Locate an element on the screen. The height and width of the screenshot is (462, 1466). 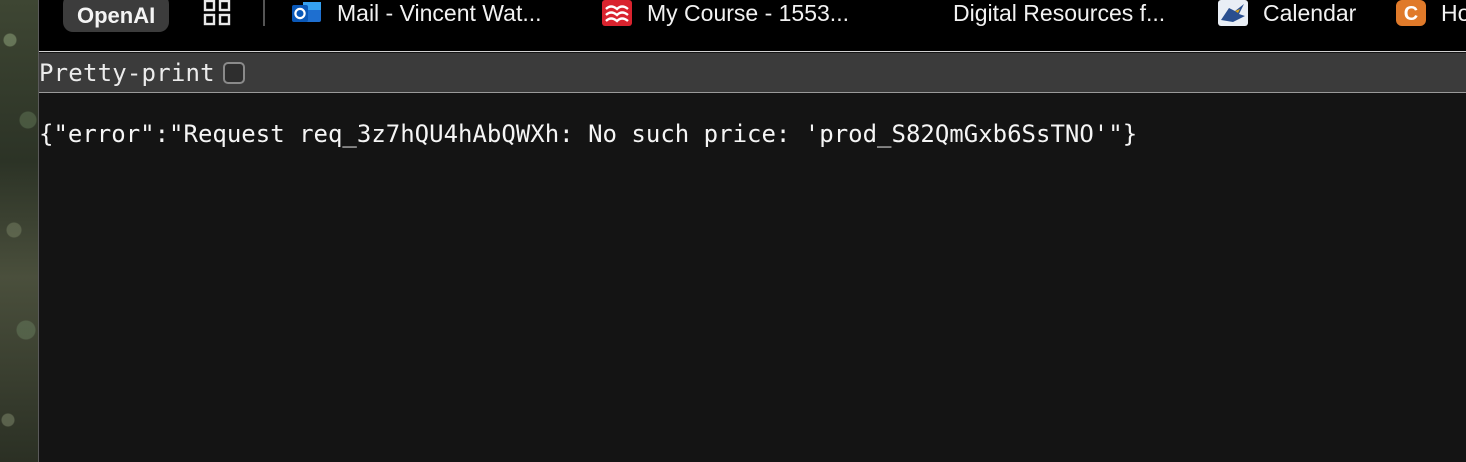
mcgraw-hill-icon is located at coordinates (617, 13).